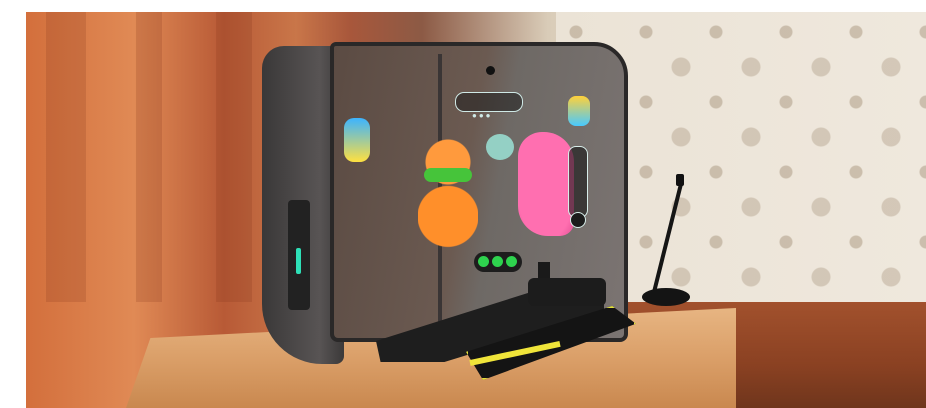 This screenshot has width=926, height=408. I want to click on screen-side-knob, so click(578, 220).